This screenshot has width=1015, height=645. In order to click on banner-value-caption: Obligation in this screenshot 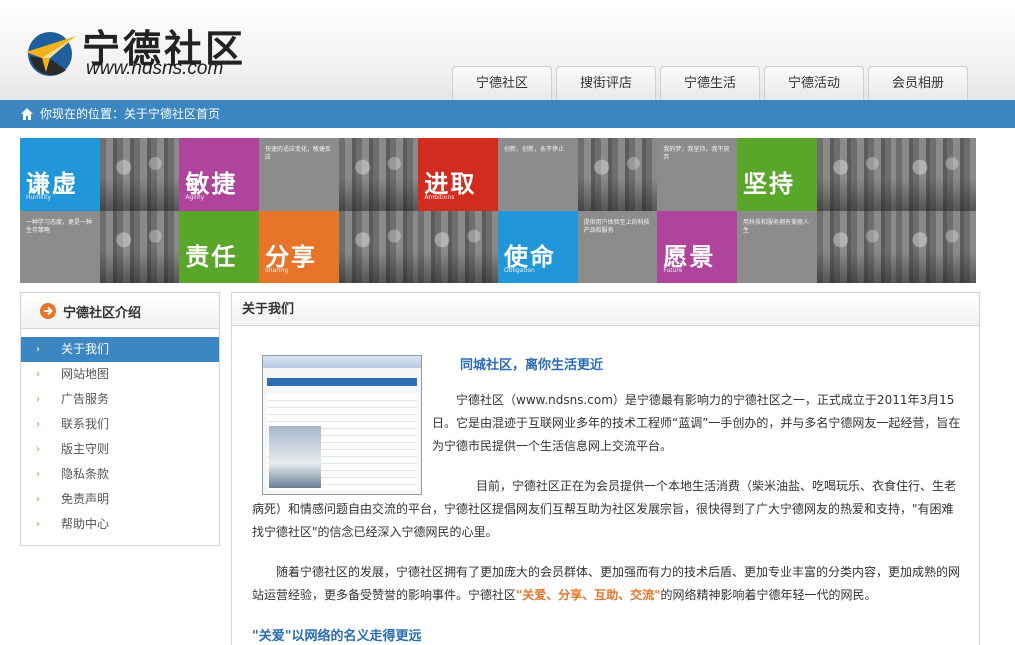, I will do `click(519, 270)`.